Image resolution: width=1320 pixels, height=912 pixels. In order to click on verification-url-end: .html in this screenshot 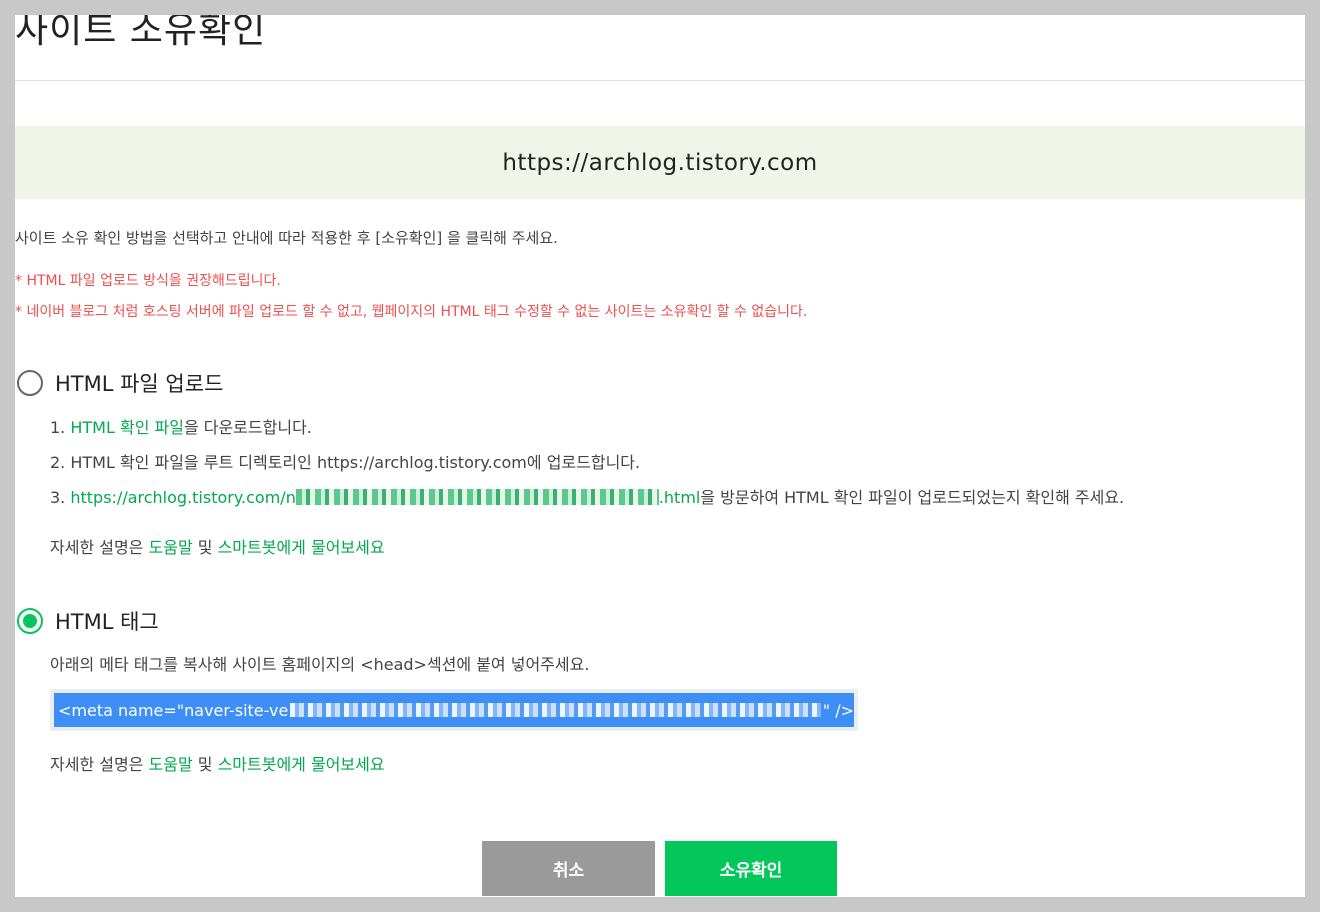, I will do `click(679, 497)`.